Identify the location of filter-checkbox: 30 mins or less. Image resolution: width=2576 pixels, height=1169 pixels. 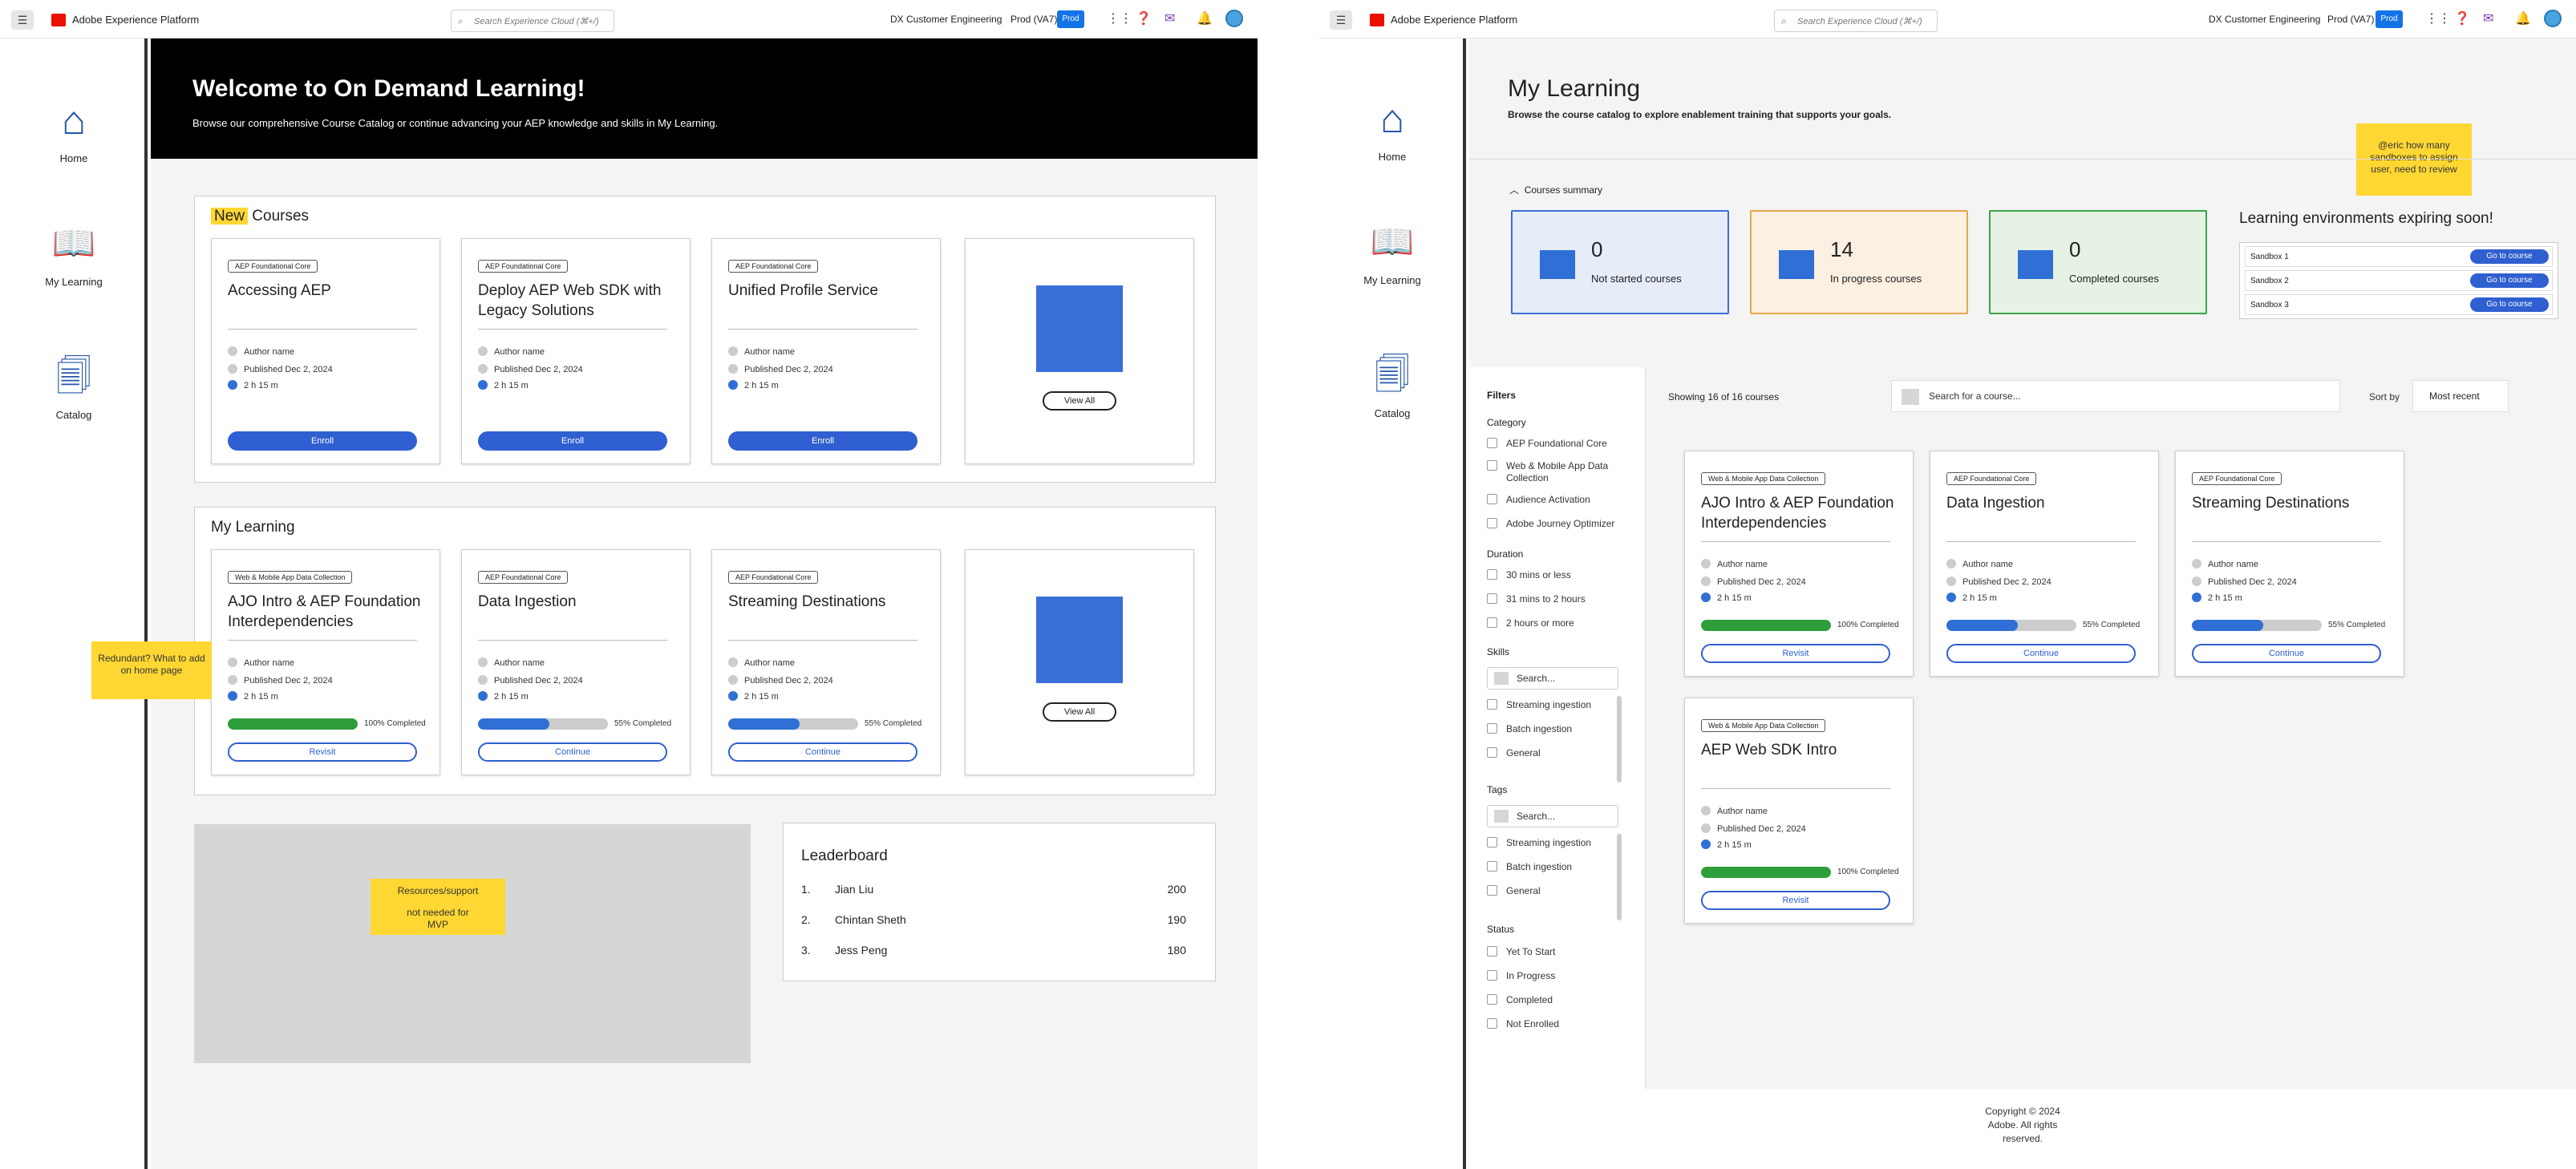
(1559, 575).